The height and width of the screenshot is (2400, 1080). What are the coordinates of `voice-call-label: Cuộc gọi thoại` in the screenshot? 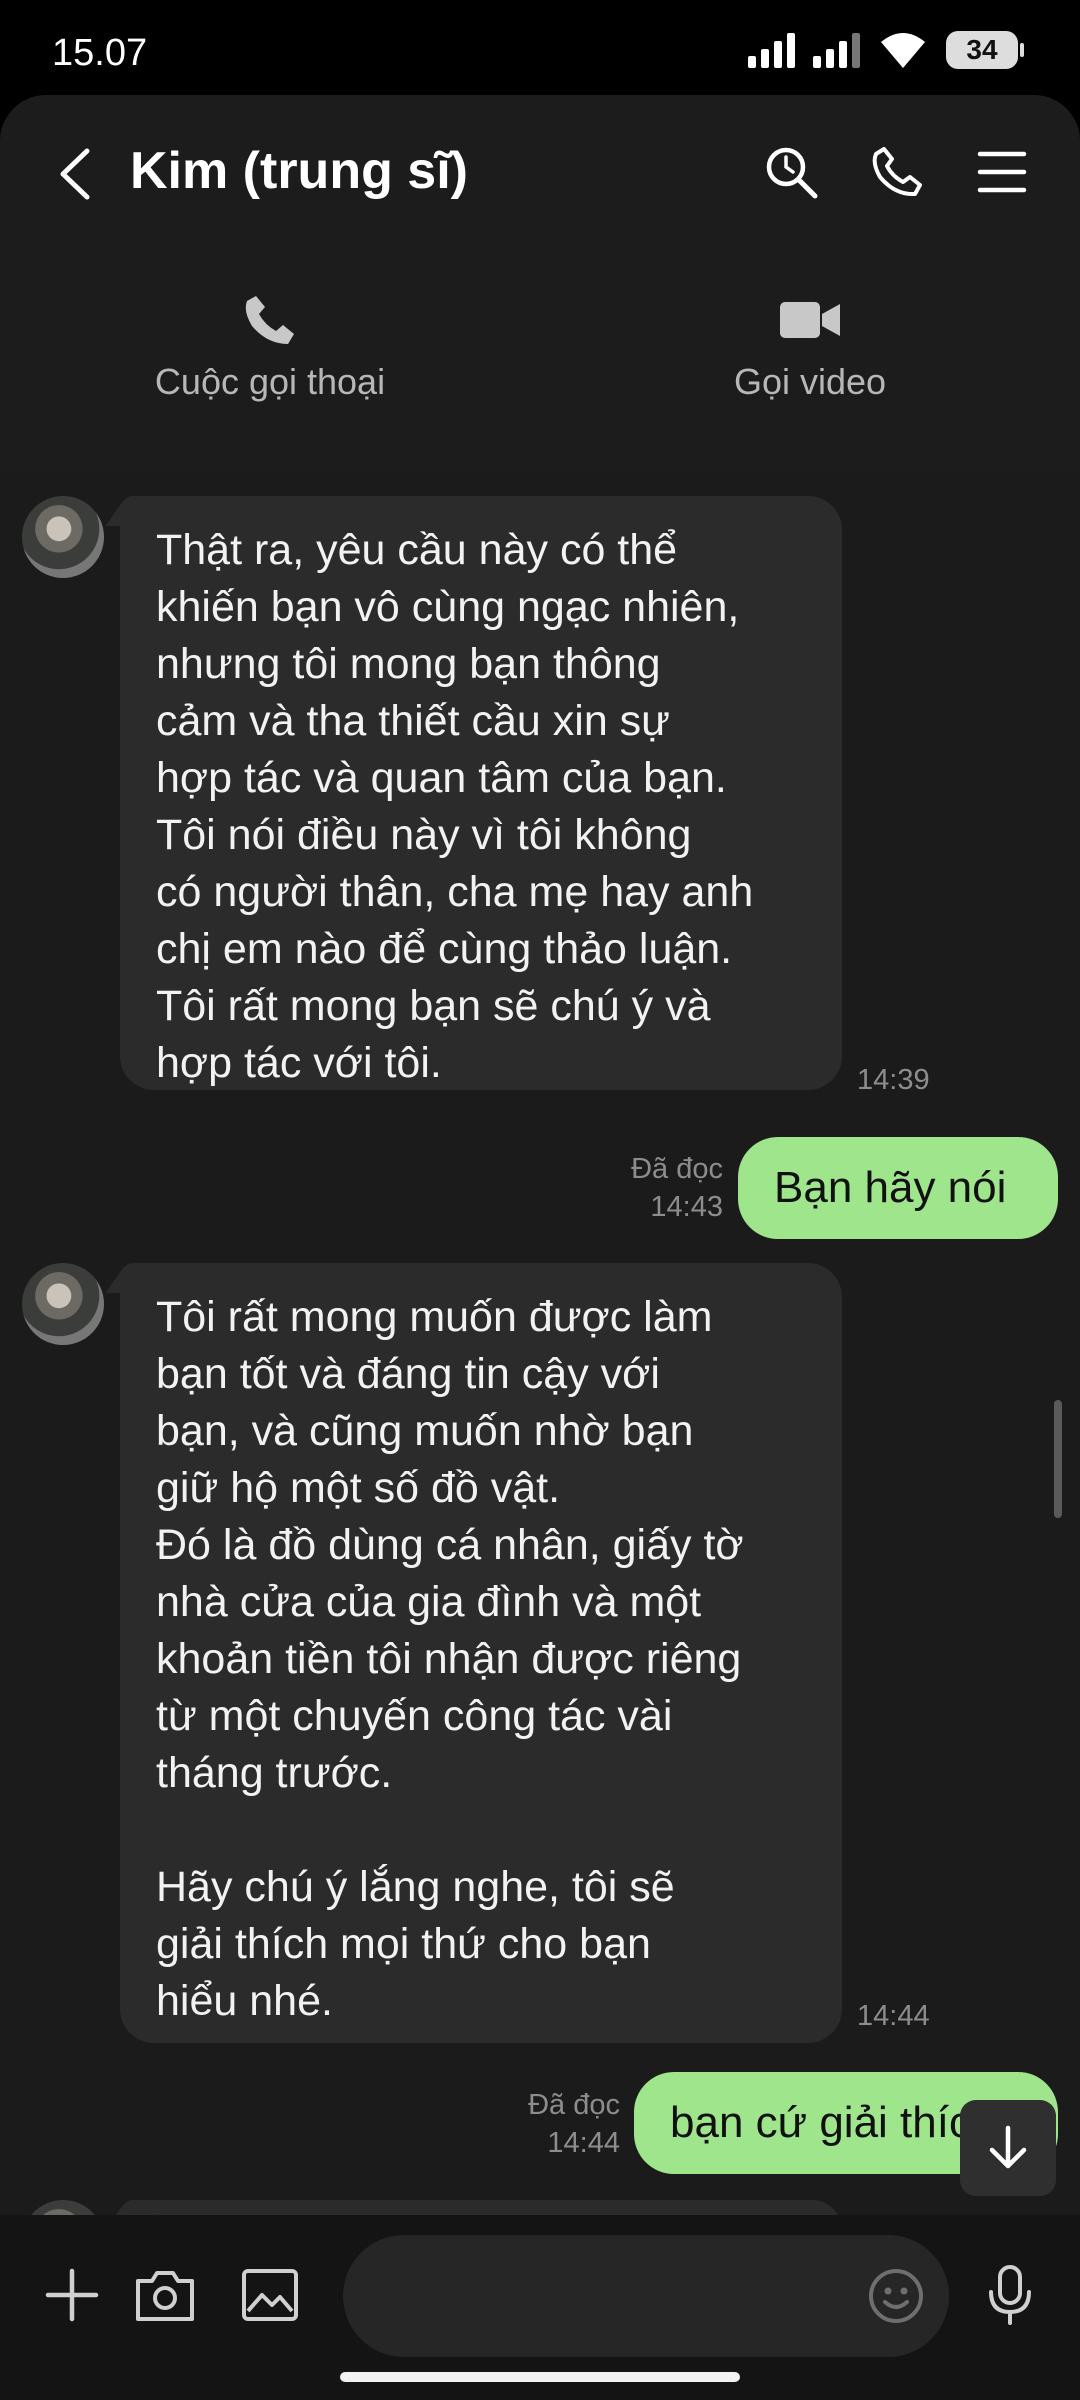 It's located at (270, 381).